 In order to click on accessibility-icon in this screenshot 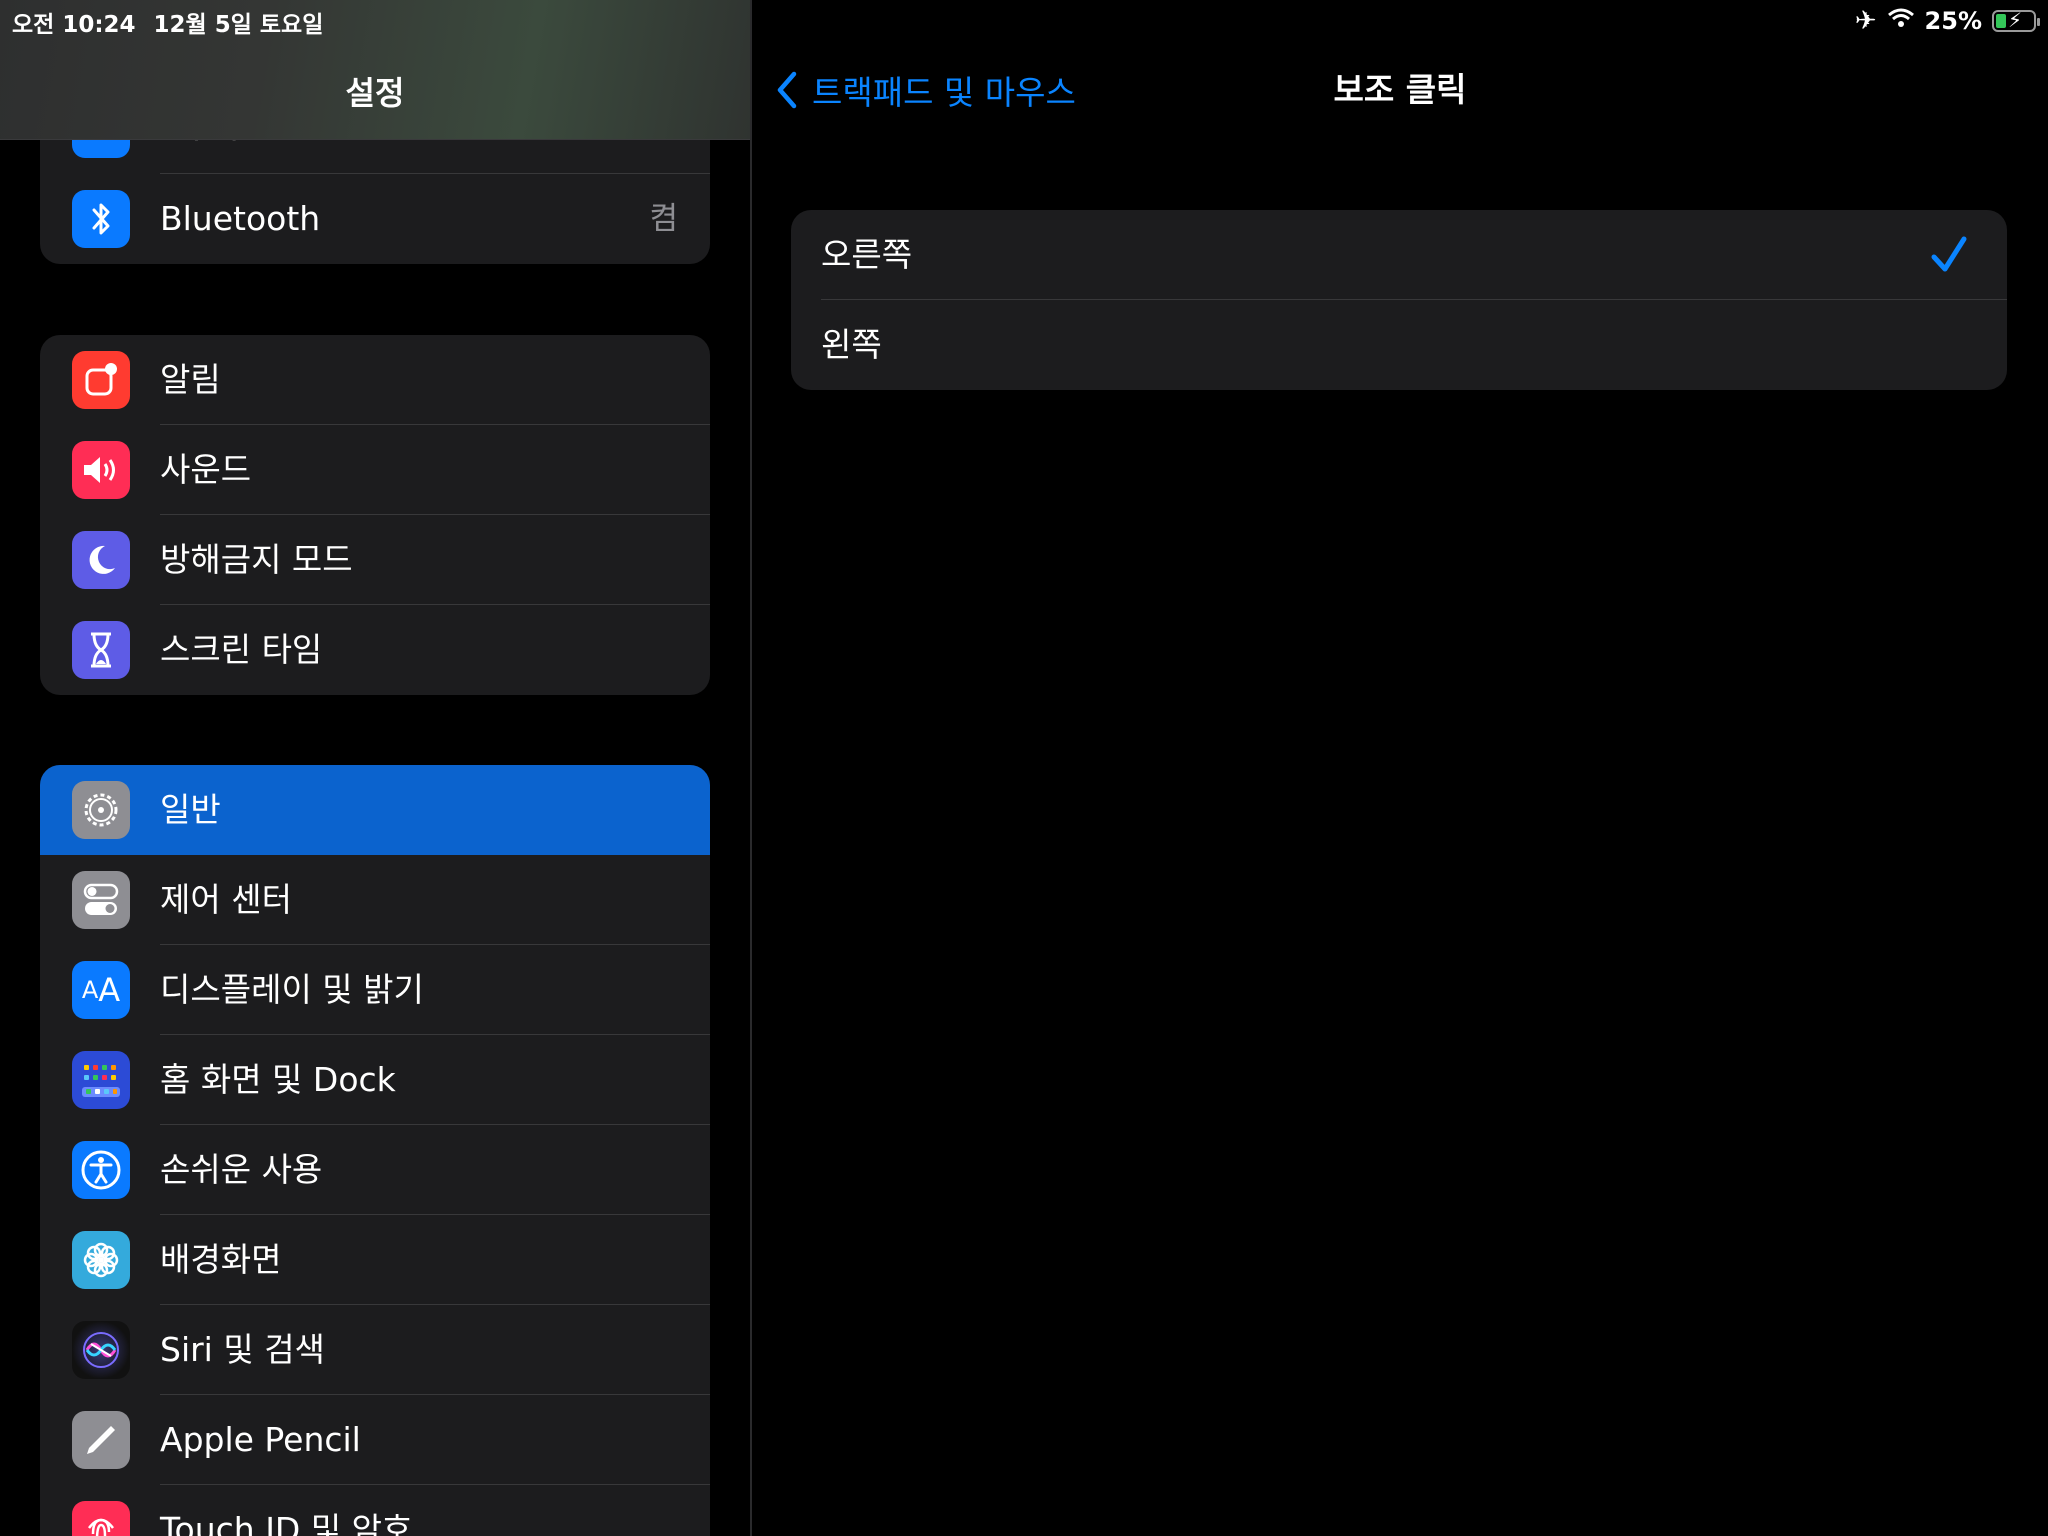, I will do `click(101, 1170)`.